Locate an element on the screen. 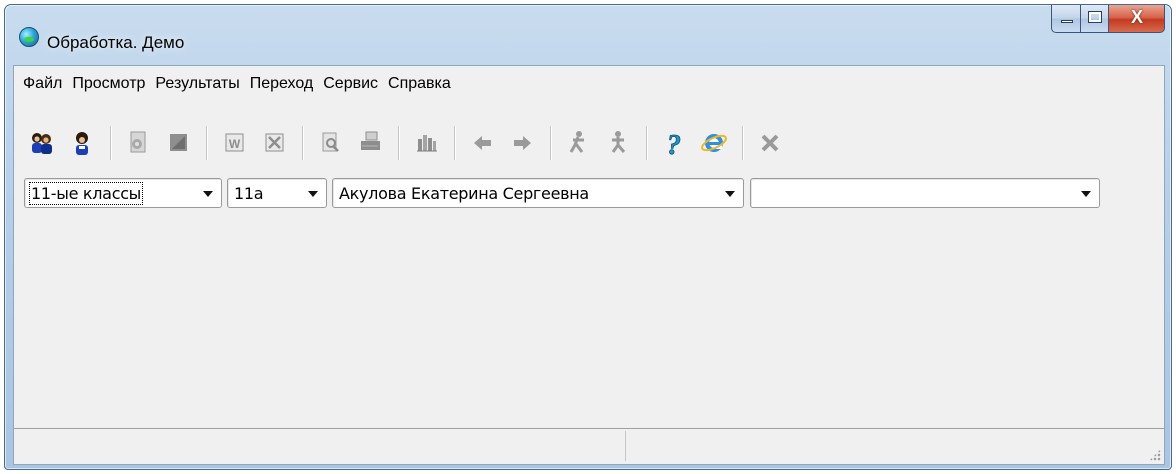  person-walk-alt-button is located at coordinates (618, 143).